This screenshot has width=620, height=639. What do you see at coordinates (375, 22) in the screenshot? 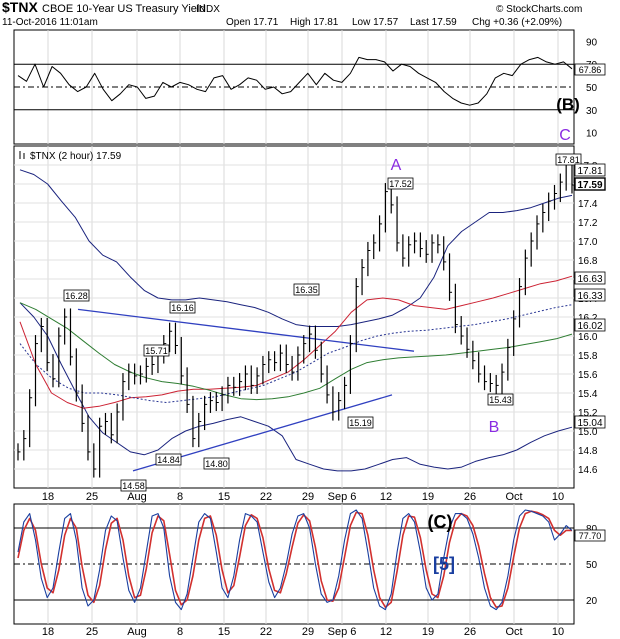
I see `quote-low: Low 17.57` at bounding box center [375, 22].